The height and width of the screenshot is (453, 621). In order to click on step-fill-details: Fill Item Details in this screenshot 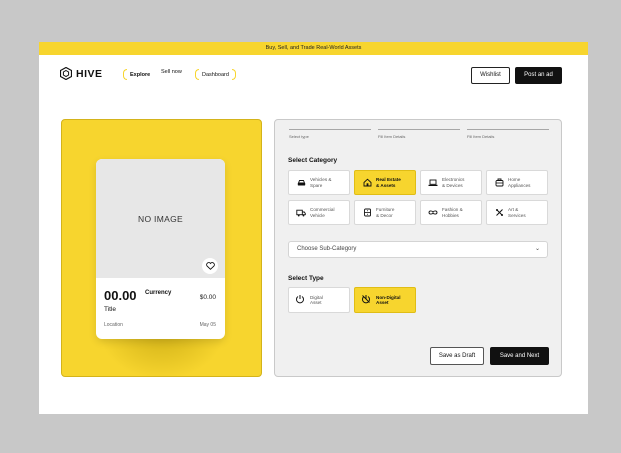, I will do `click(419, 134)`.